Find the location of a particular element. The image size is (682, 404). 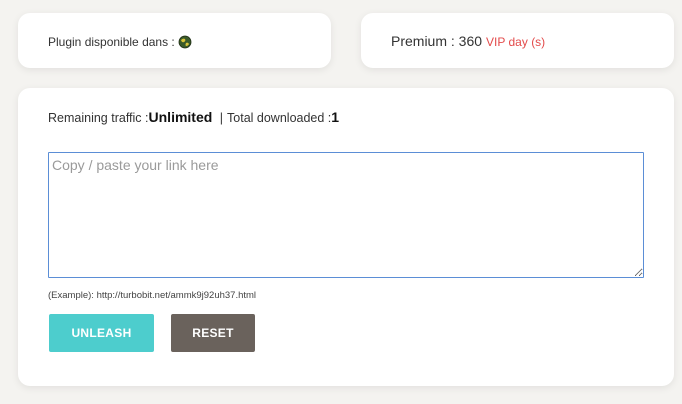

vip-days-text: VIP day (s) is located at coordinates (516, 42).